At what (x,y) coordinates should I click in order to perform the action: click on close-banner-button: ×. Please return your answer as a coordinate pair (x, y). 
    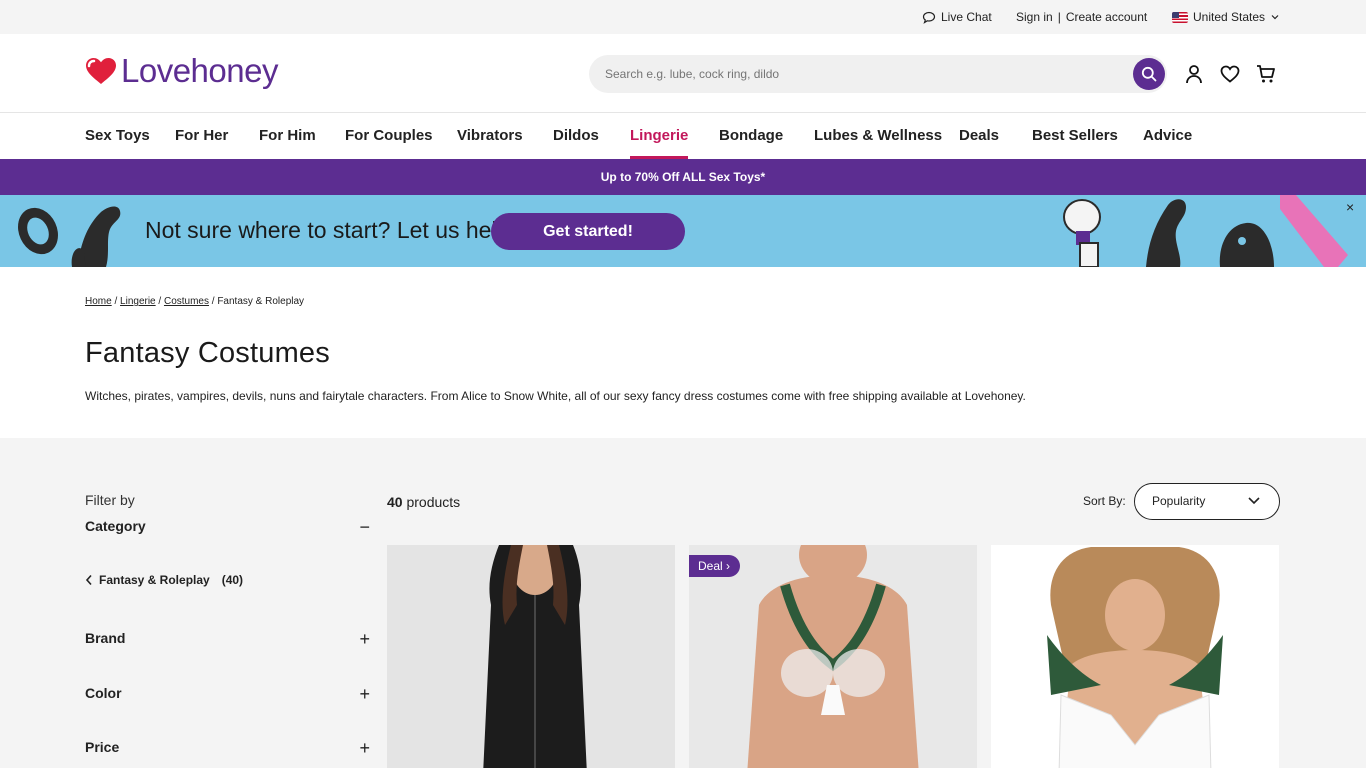
    Looking at the image, I should click on (1350, 207).